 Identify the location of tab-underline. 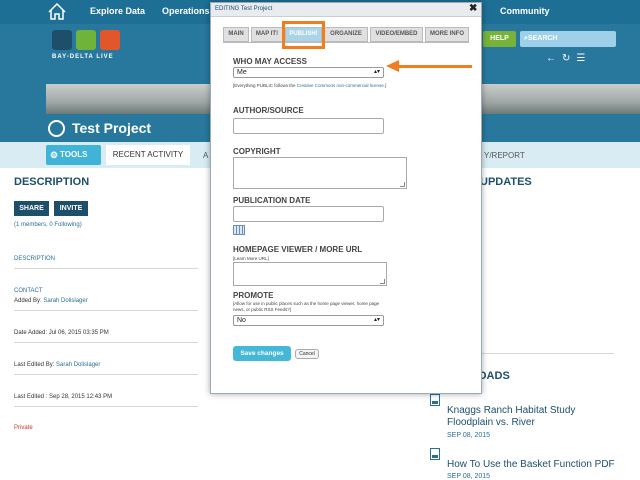
(346, 42).